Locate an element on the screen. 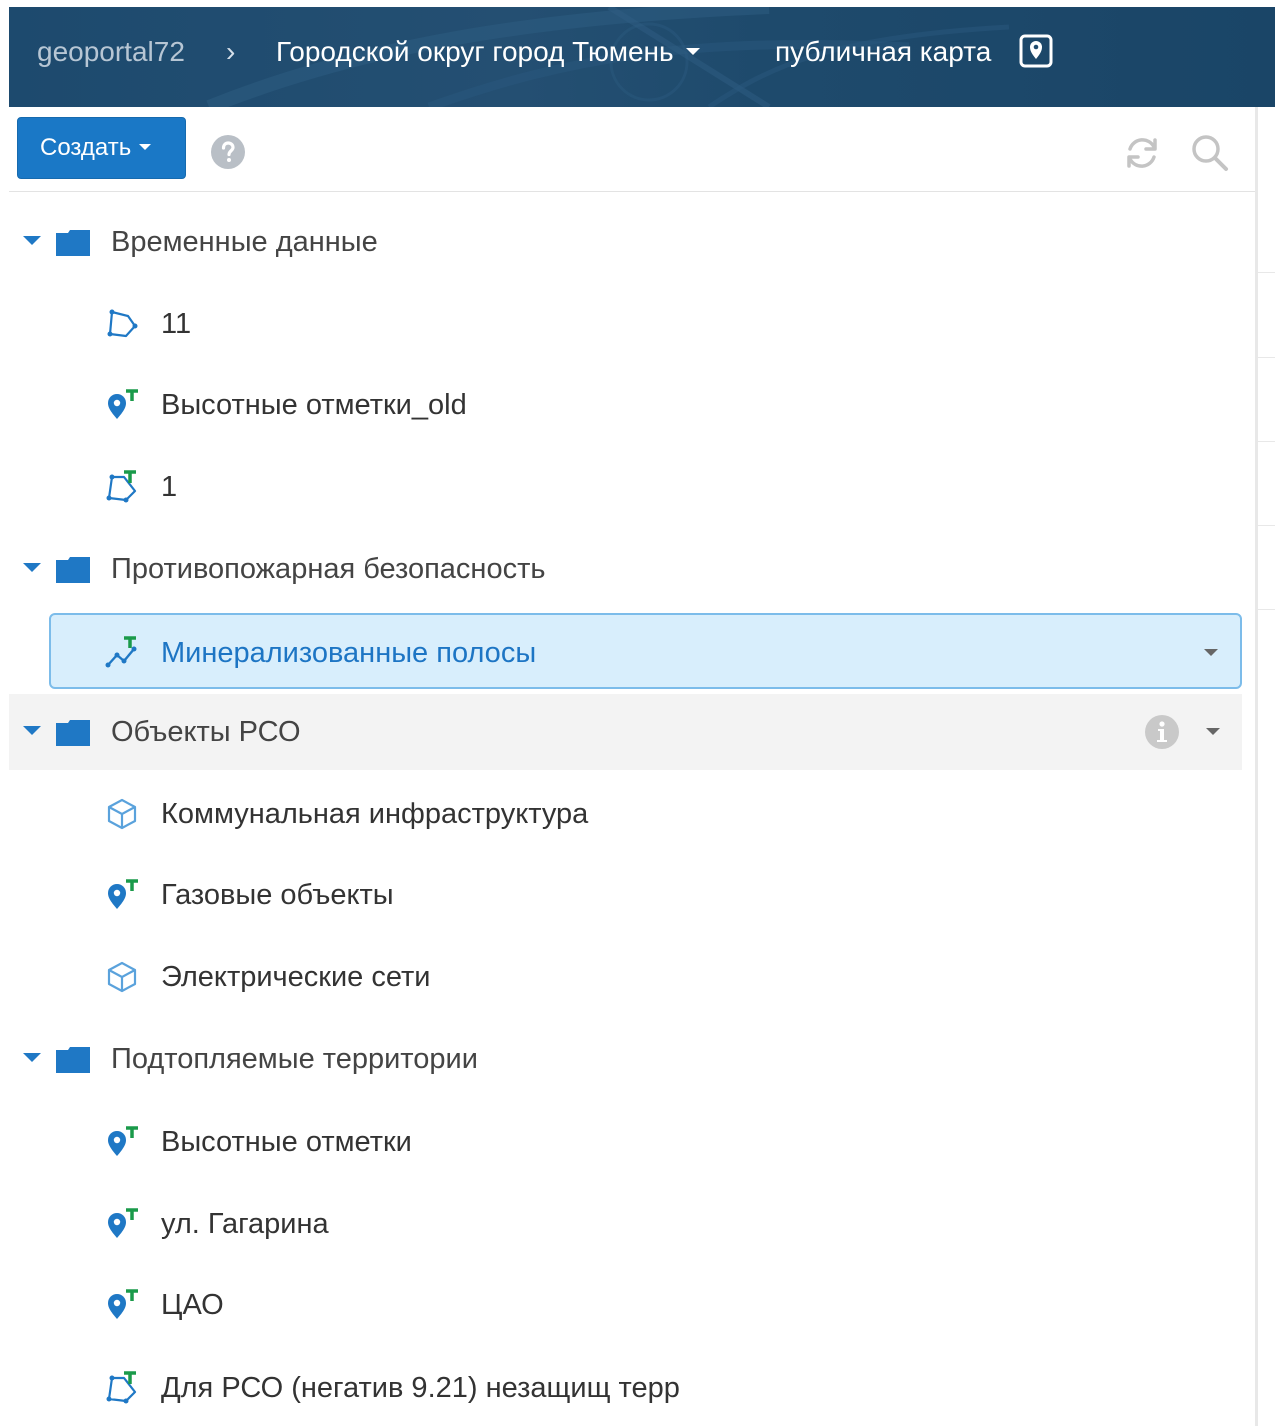  refresh-icon is located at coordinates (1142, 153).